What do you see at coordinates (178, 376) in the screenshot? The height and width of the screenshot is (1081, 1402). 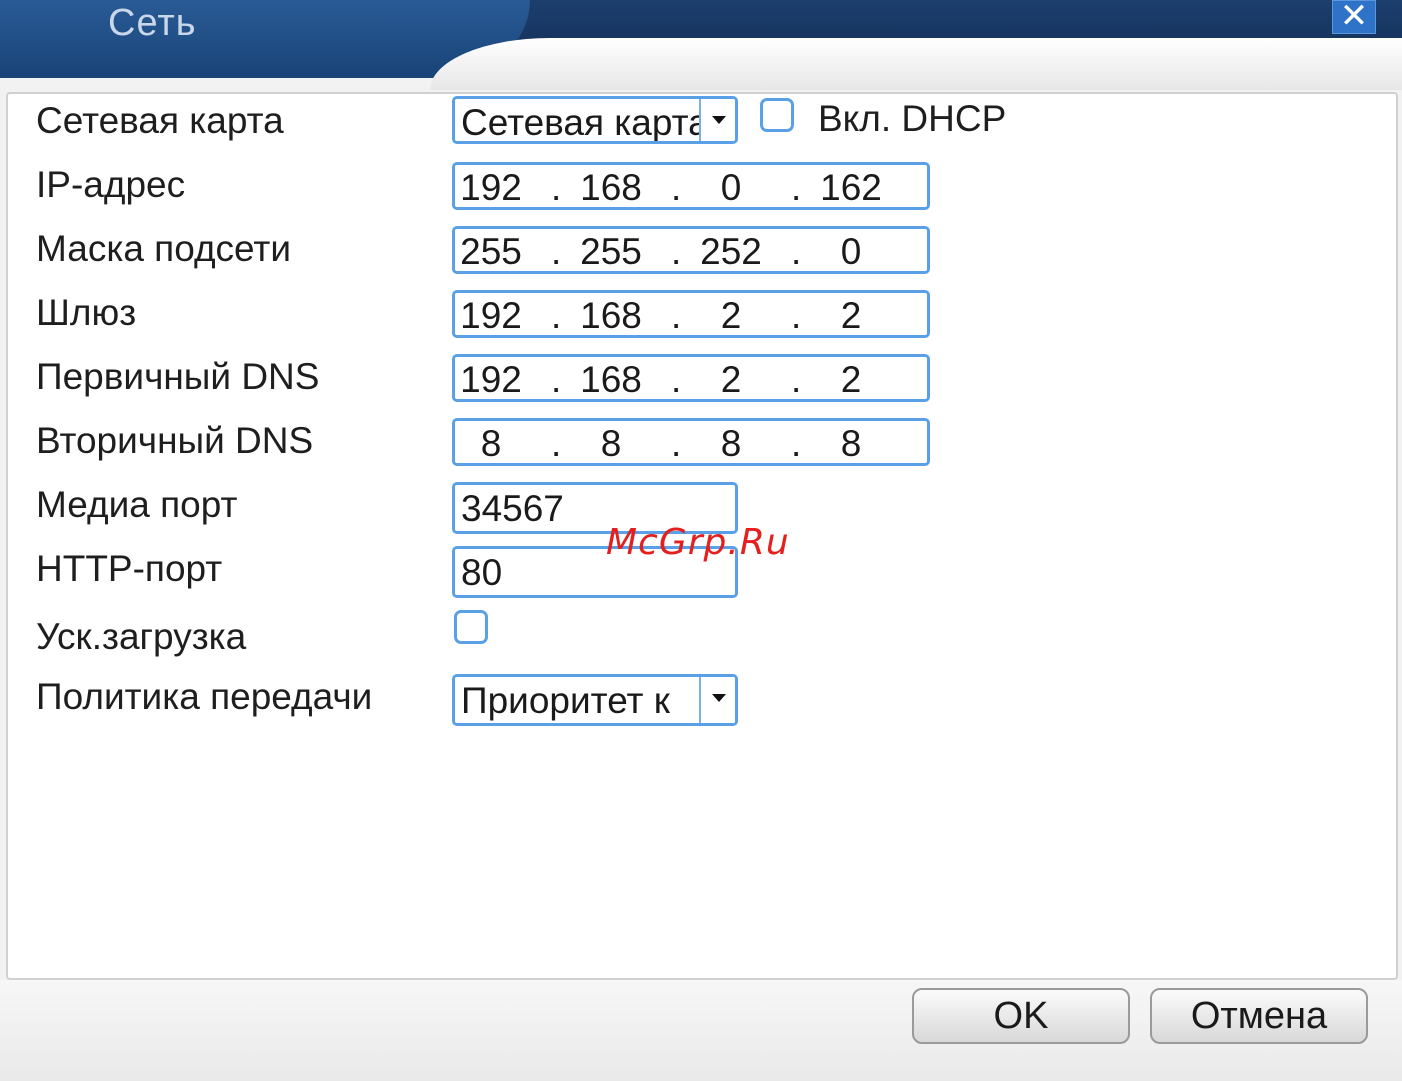 I see `dns1-label: Первичный DNS` at bounding box center [178, 376].